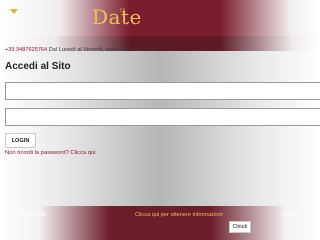 Image resolution: width=320 pixels, height=240 pixels. I want to click on username-input, so click(162, 91).